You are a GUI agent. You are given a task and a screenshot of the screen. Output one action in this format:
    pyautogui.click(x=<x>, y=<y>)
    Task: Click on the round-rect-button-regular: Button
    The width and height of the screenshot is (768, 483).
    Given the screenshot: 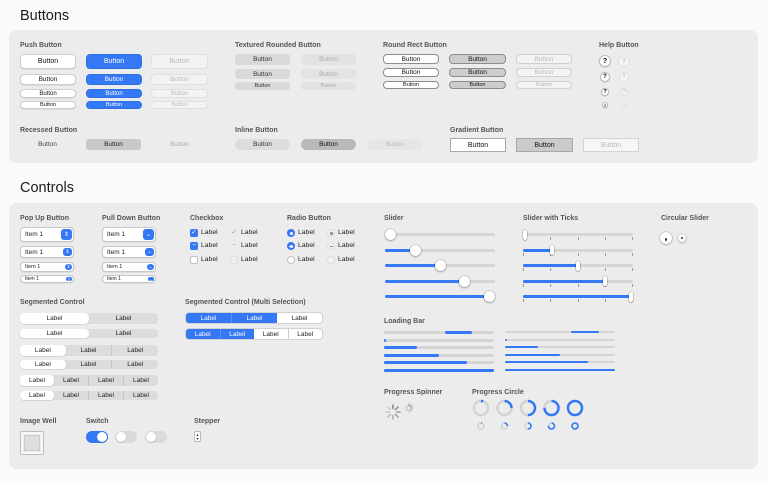 What is the action you would take?
    pyautogui.click(x=411, y=59)
    